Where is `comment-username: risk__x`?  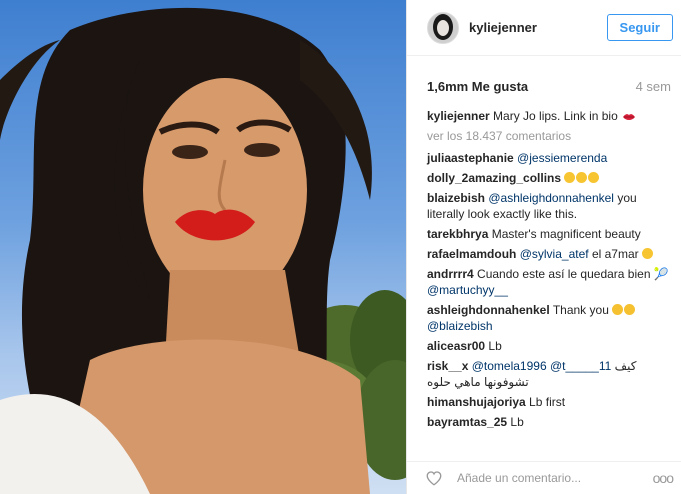
comment-username: risk__x is located at coordinates (447, 366).